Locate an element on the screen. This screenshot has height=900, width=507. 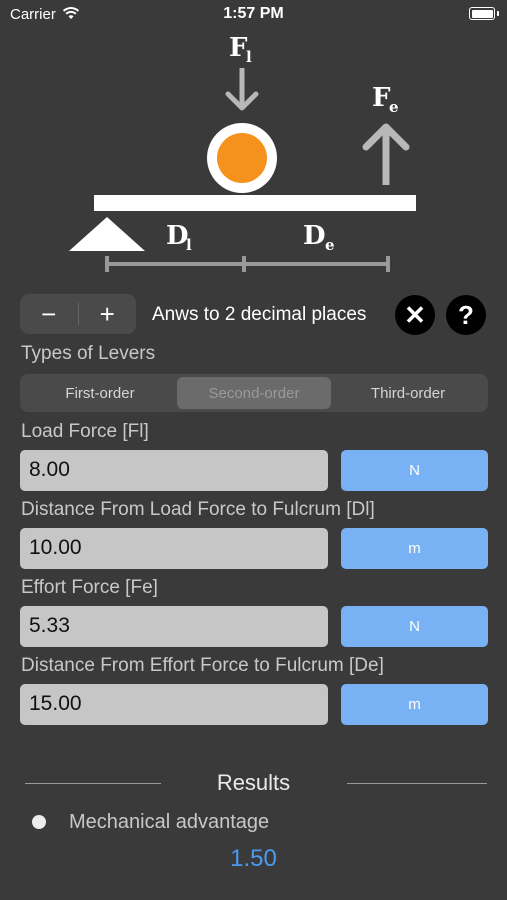
question-icon: ? is located at coordinates (466, 314).